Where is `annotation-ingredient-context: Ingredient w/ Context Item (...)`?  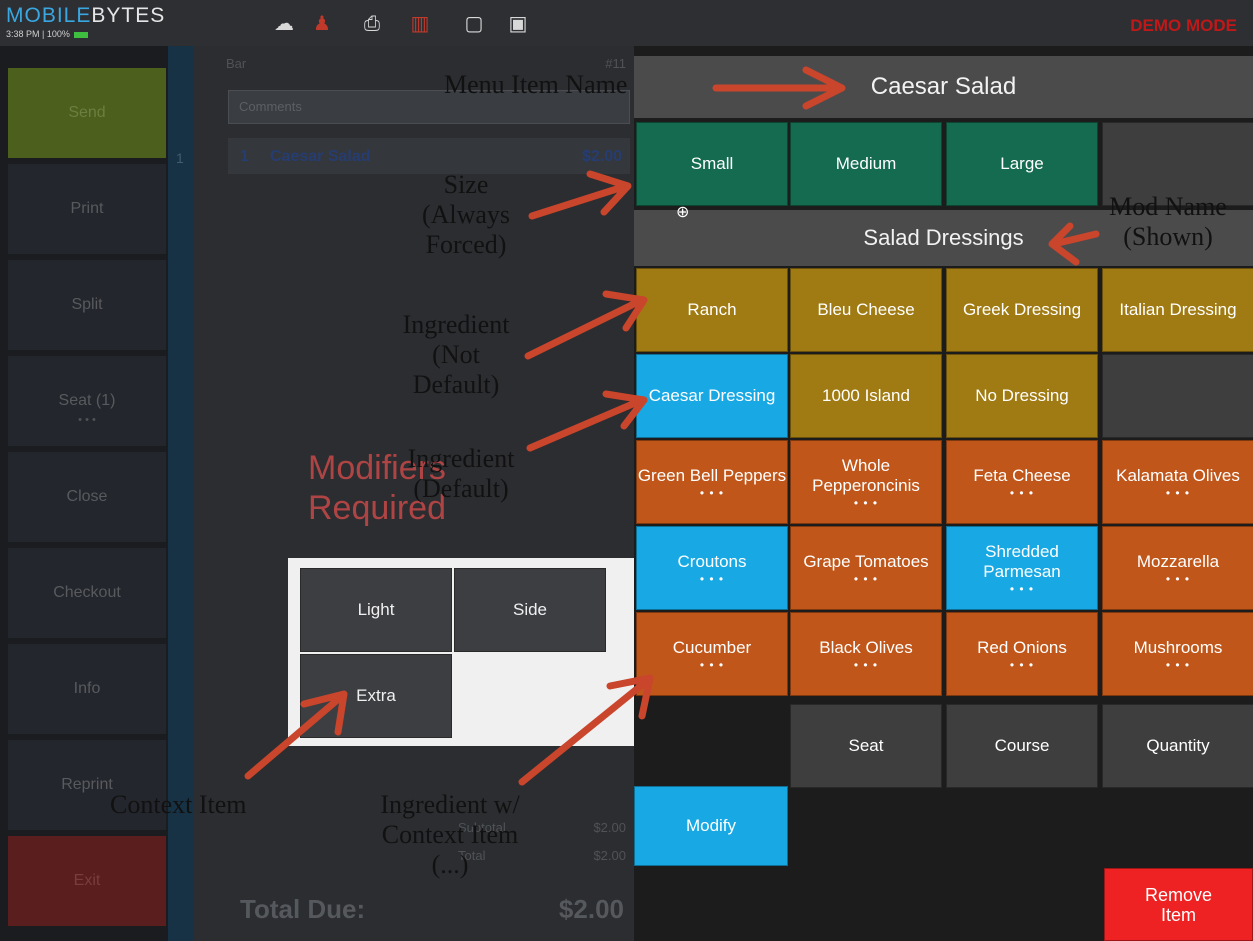 annotation-ingredient-context: Ingredient w/ Context Item (...) is located at coordinates (450, 834).